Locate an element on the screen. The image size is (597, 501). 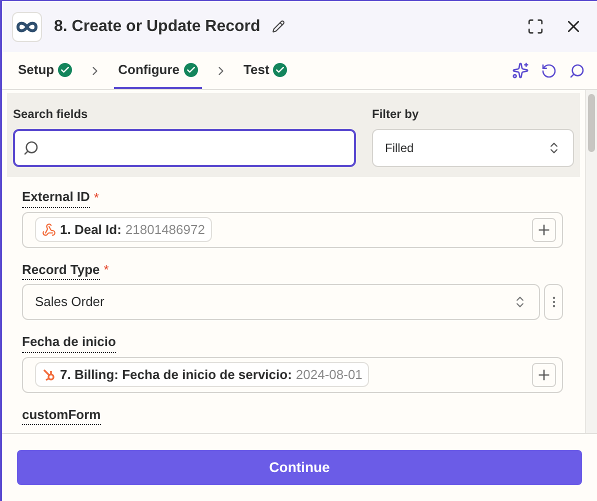
data-chip: 7. Billing: Fecha de inicio de servicio: 2024-08-01 is located at coordinates (202, 375).